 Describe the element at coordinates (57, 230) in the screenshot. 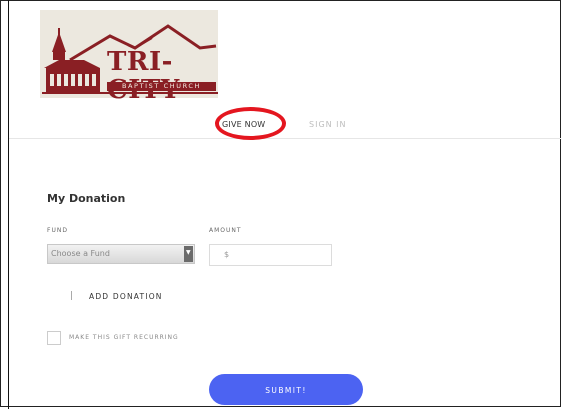

I see `fund-label: FUND` at that location.